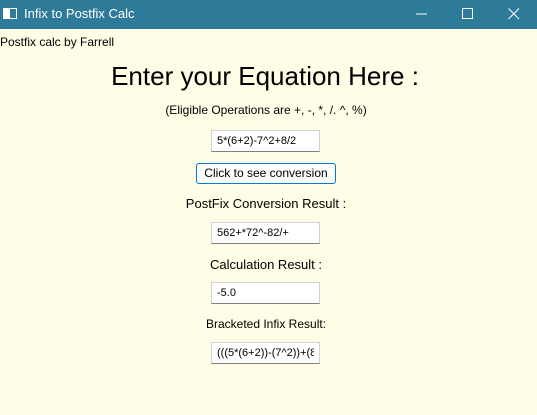 The image size is (537, 415). I want to click on postfix-result-field, so click(265, 233).